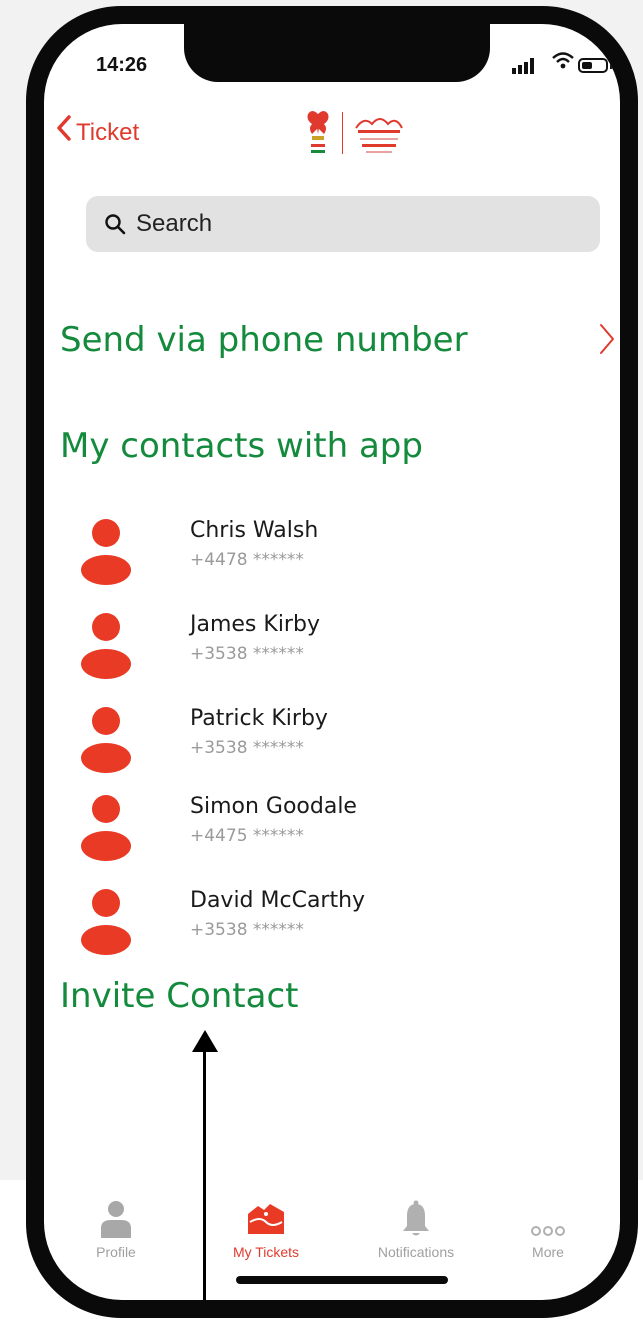  I want to click on notch, so click(337, 53).